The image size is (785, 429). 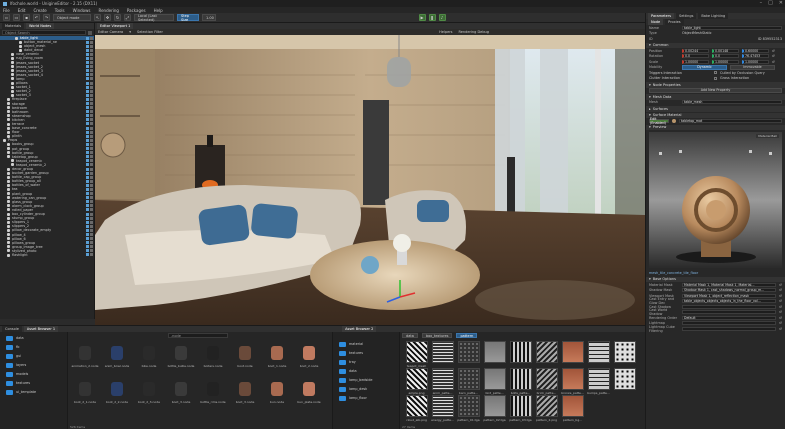 I want to click on option-value: Viewport Mask 1, object_reflection_mask, so click(x=729, y=295).